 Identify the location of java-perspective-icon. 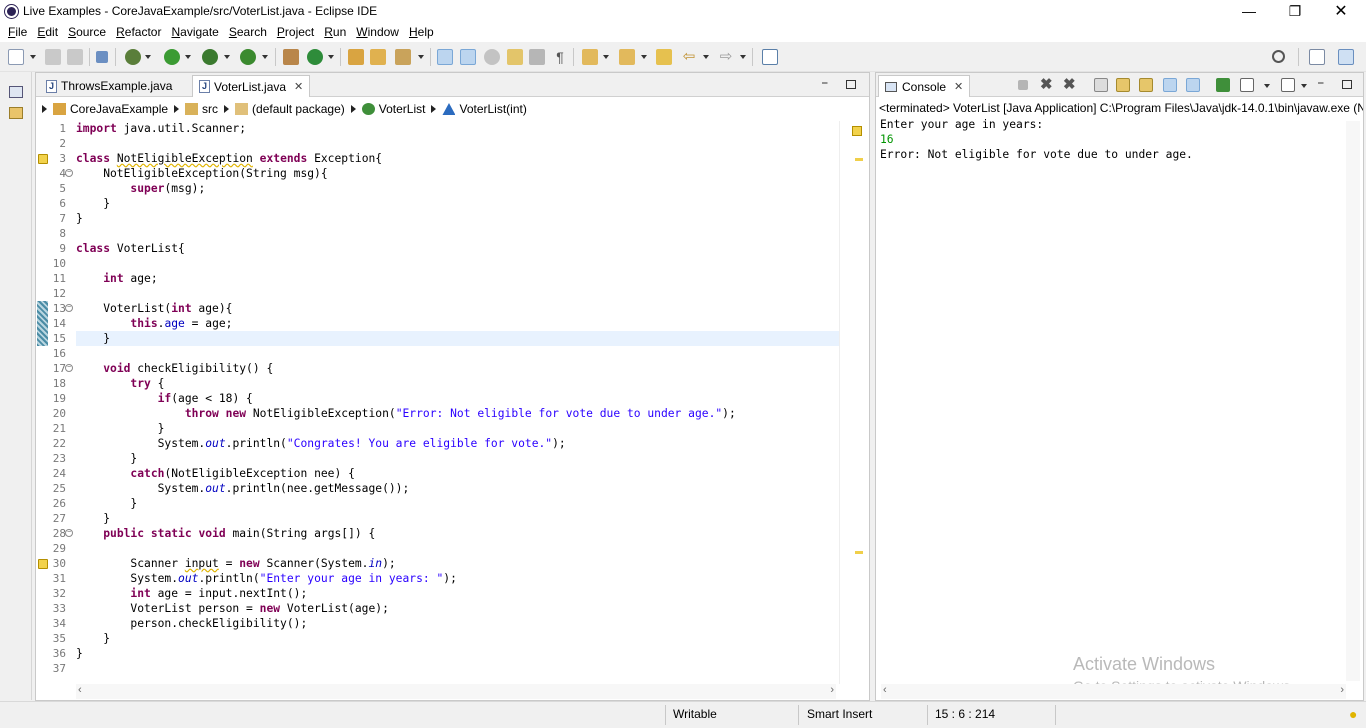
(1346, 57).